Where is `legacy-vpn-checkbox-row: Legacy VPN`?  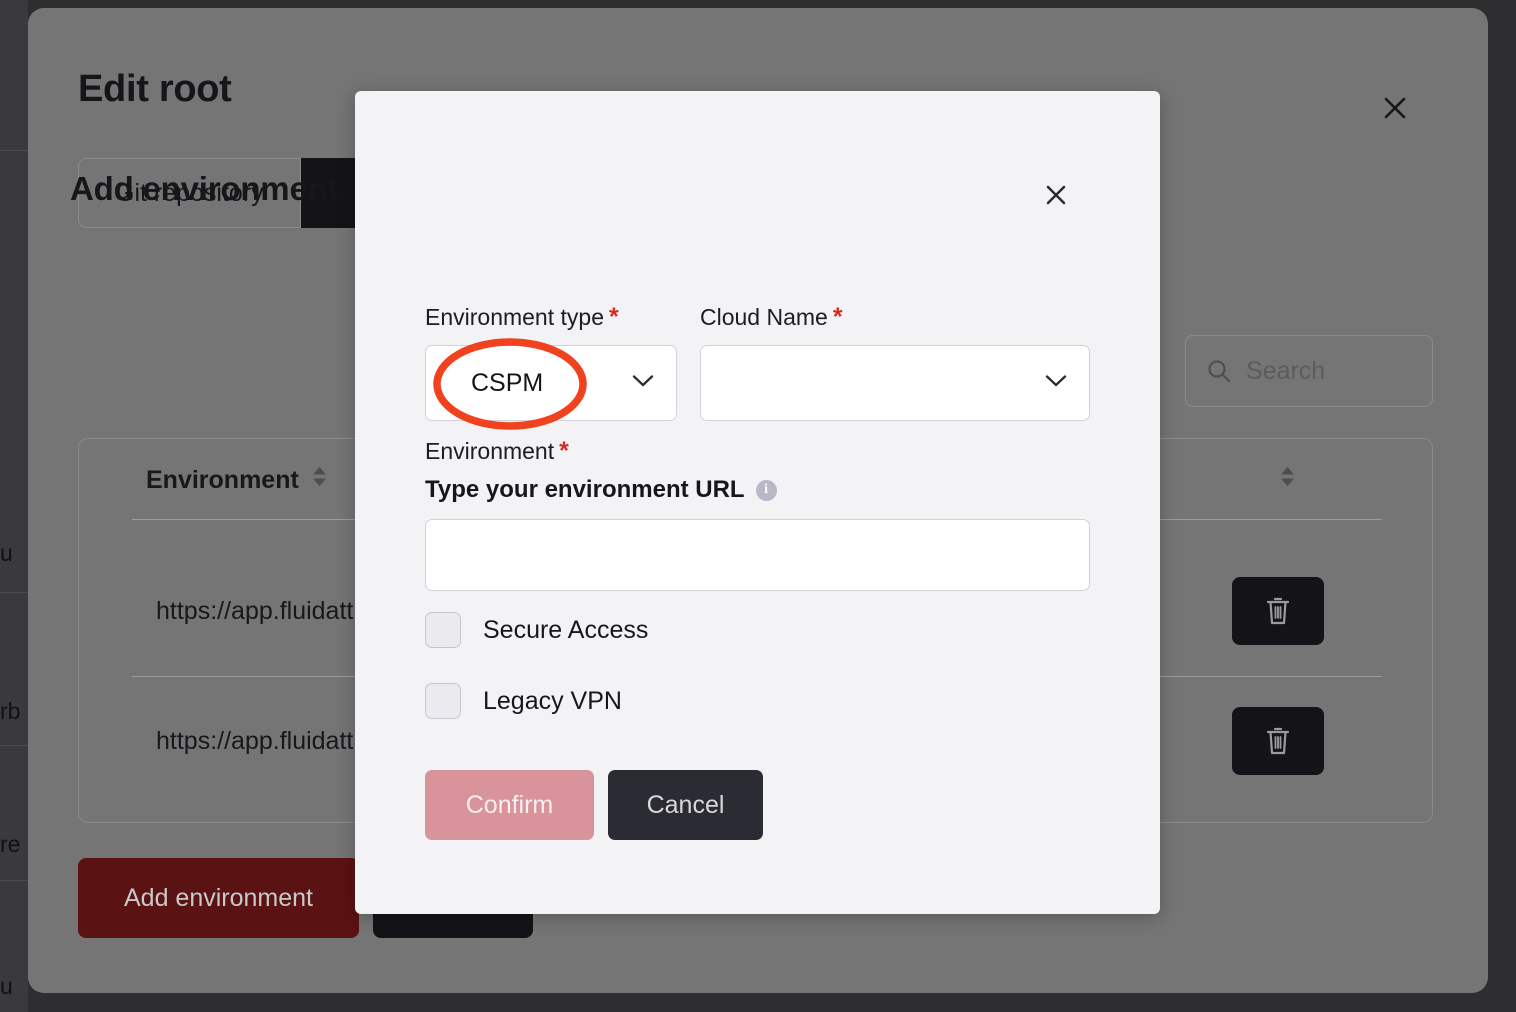
legacy-vpn-checkbox-row: Legacy VPN is located at coordinates (523, 701).